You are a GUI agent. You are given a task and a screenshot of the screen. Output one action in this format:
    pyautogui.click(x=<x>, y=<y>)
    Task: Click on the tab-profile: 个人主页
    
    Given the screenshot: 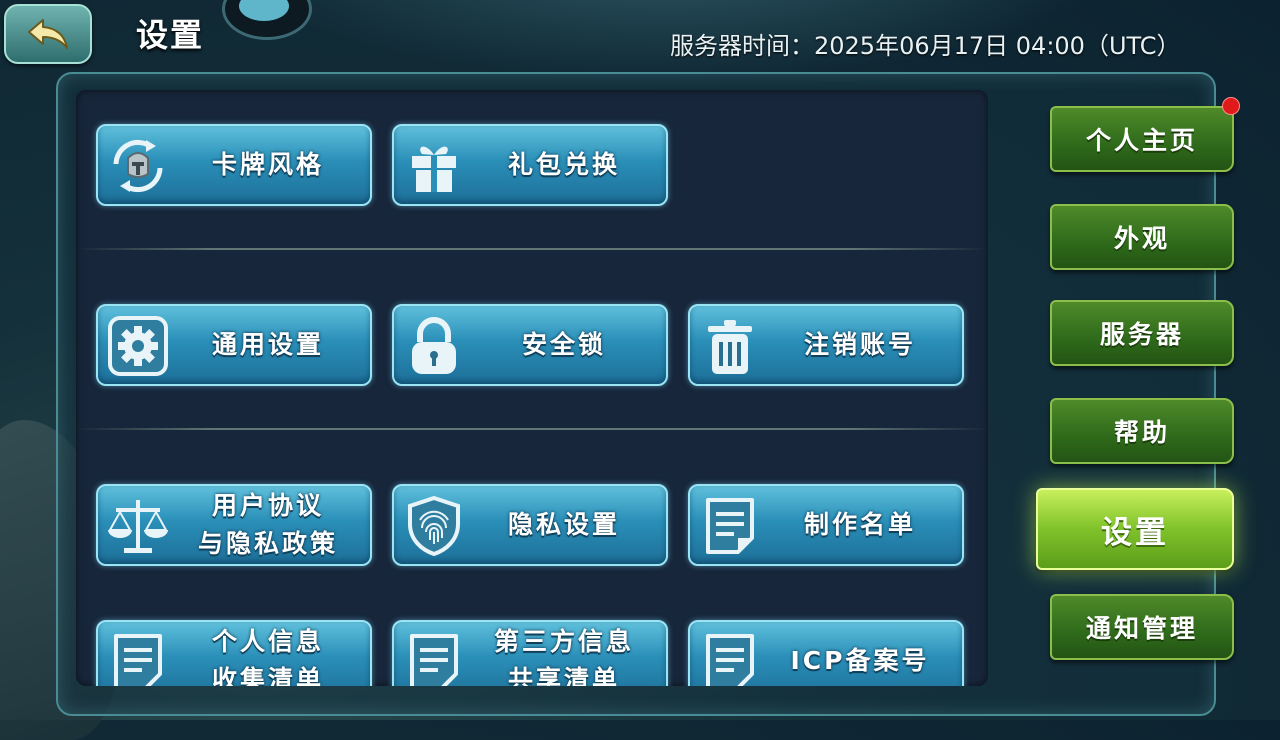 What is the action you would take?
    pyautogui.click(x=1142, y=139)
    